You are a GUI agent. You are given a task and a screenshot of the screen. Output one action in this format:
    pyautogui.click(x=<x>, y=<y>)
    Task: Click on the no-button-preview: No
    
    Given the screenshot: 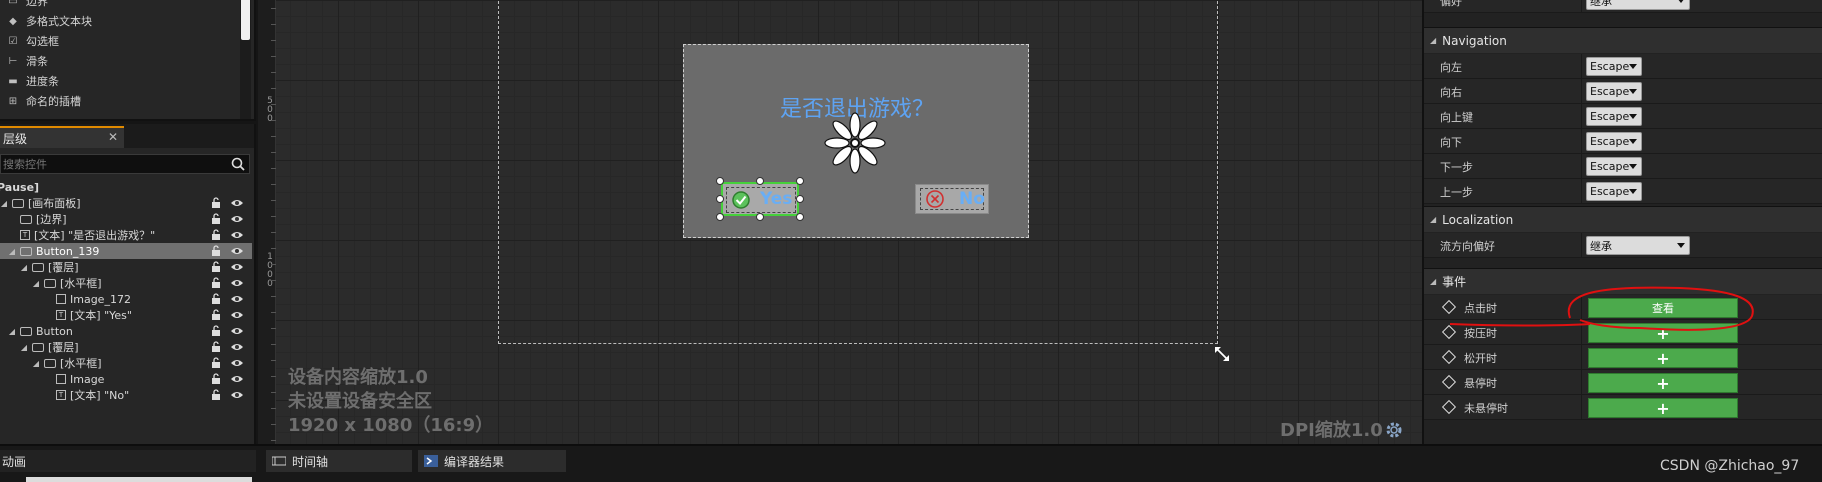 What is the action you would take?
    pyautogui.click(x=952, y=199)
    